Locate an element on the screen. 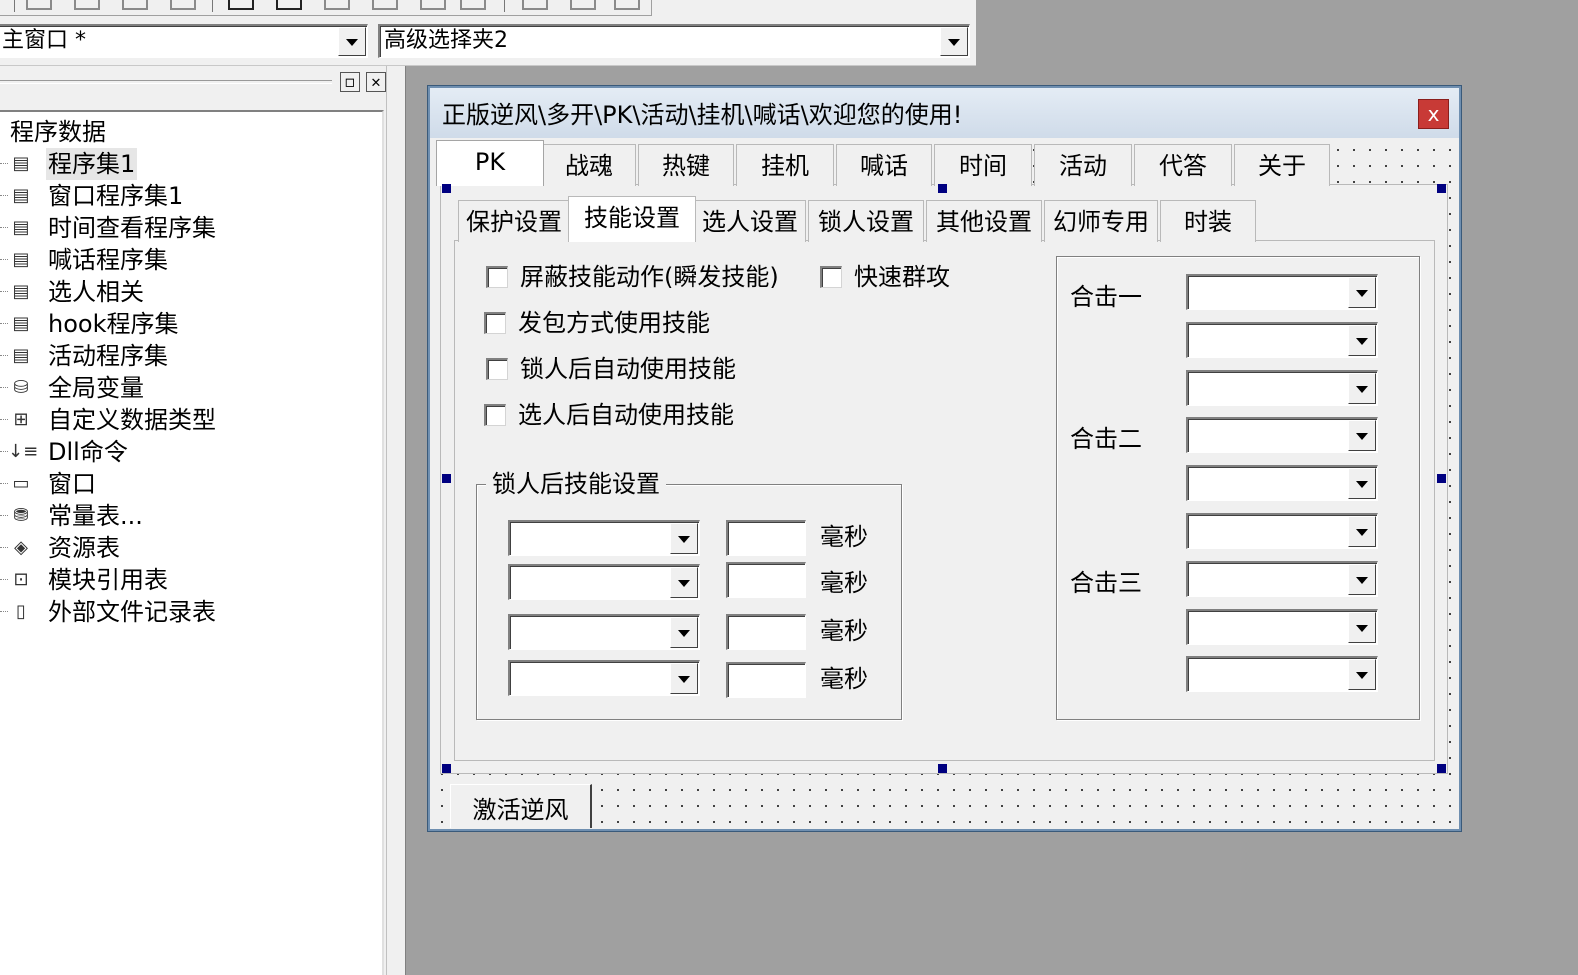 The height and width of the screenshot is (975, 1578). tab-shout: 喊话 is located at coordinates (884, 165).